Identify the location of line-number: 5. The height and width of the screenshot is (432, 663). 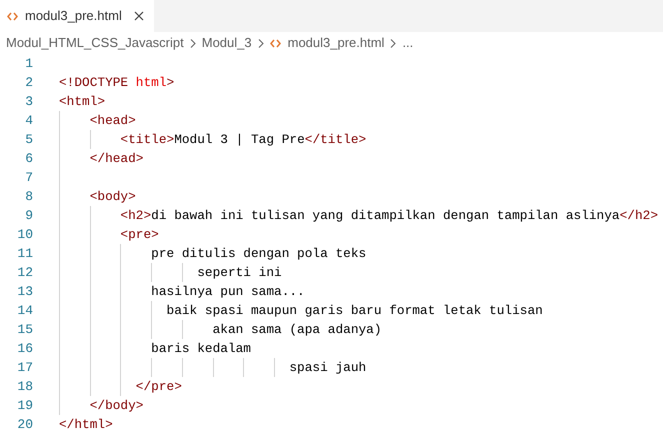
(28, 139).